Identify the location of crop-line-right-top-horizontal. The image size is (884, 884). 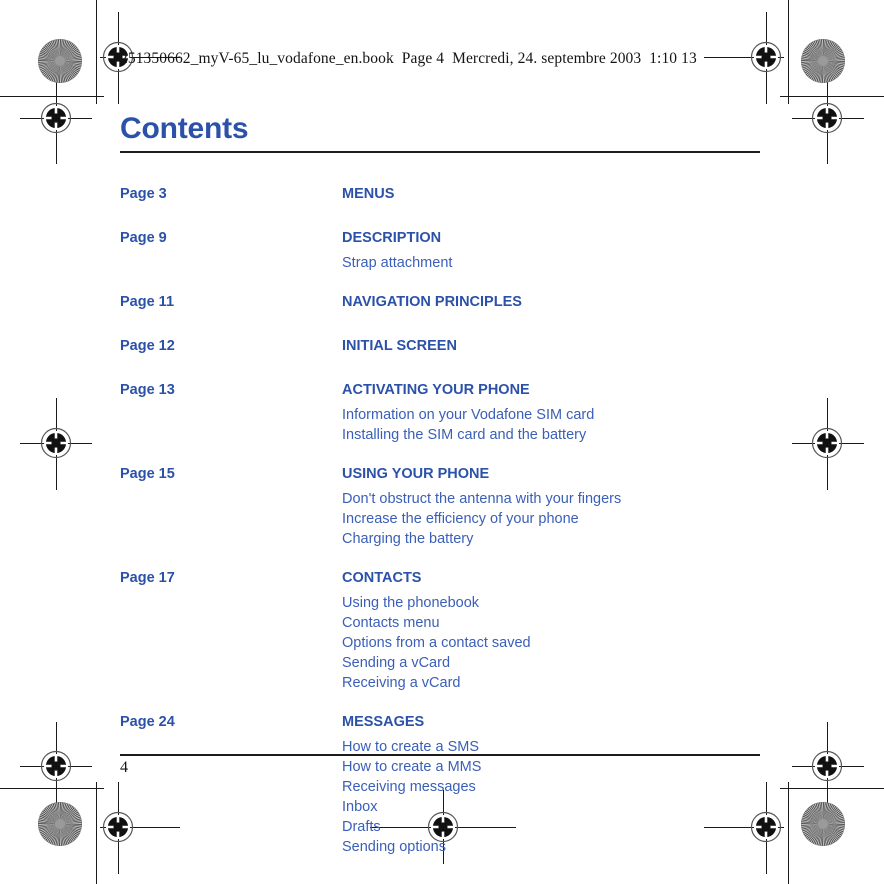
(832, 96).